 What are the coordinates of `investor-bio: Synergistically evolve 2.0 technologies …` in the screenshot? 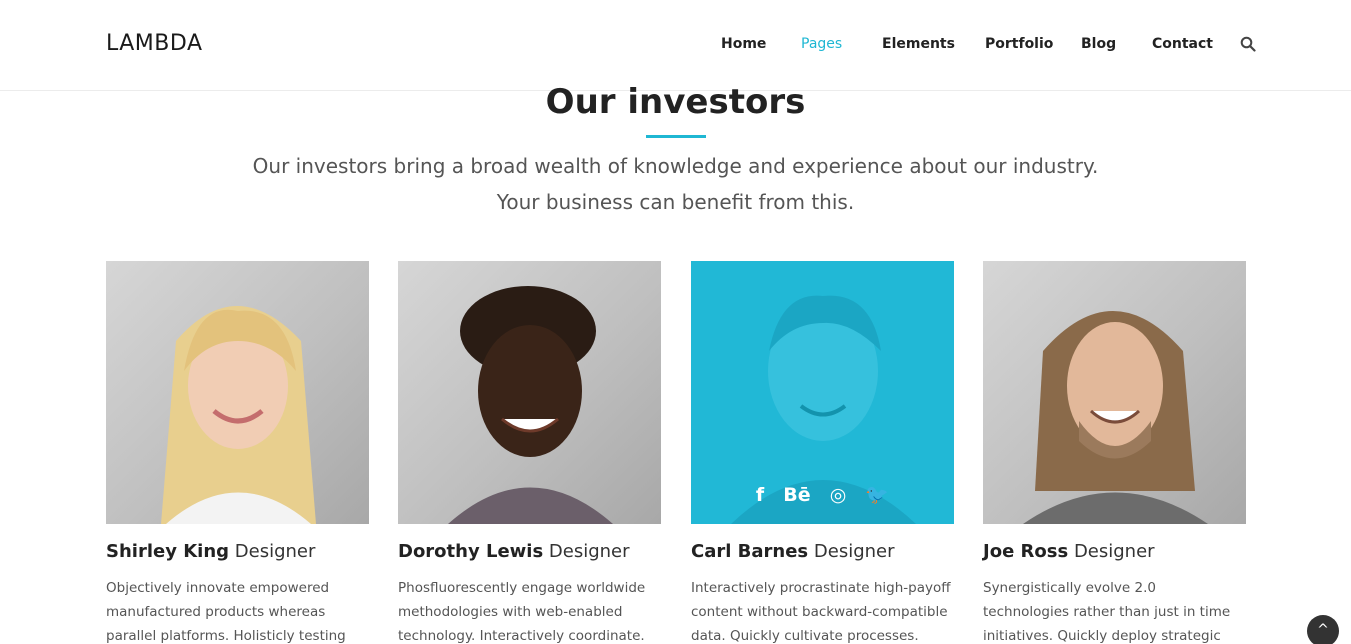 It's located at (1107, 612).